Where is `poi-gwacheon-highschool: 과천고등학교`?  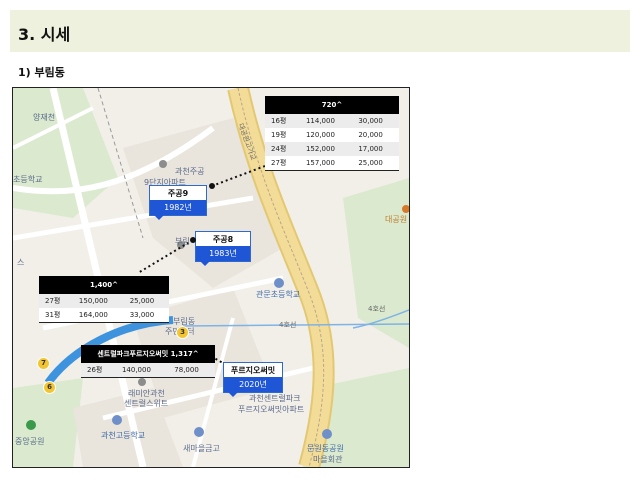
poi-gwacheon-highschool: 과천고등학교 is located at coordinates (123, 435).